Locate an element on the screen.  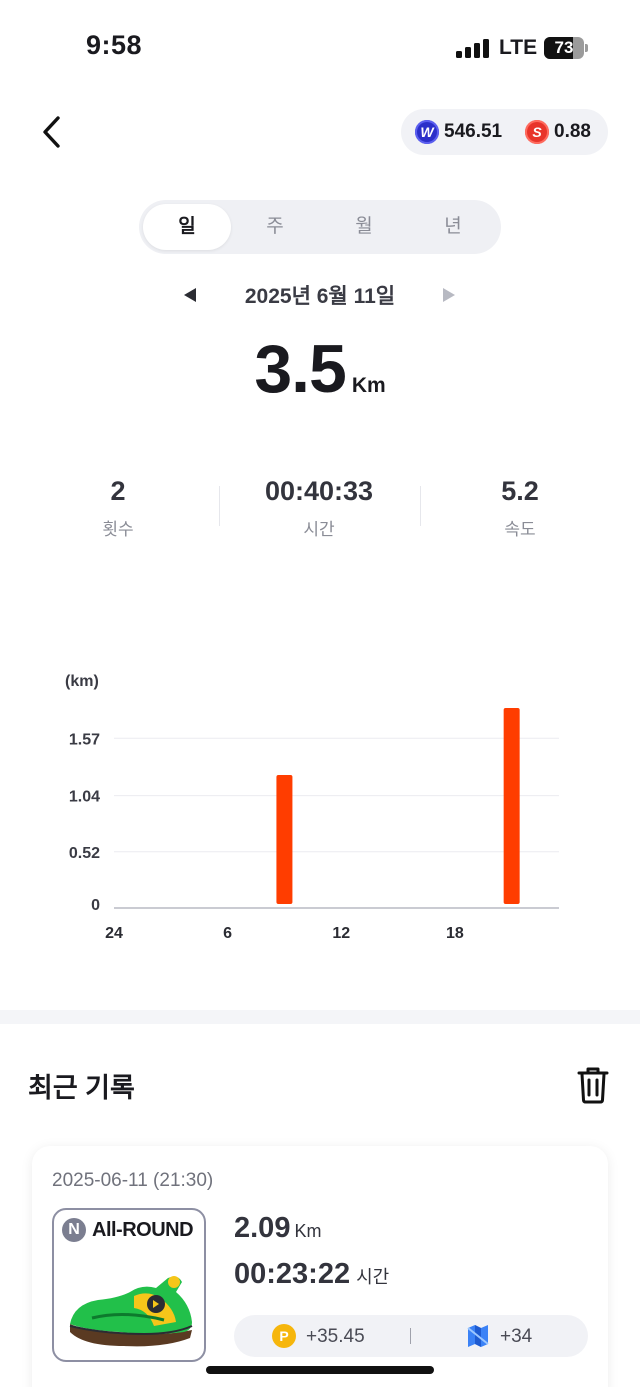
tab-week: 주 is located at coordinates (275, 227).